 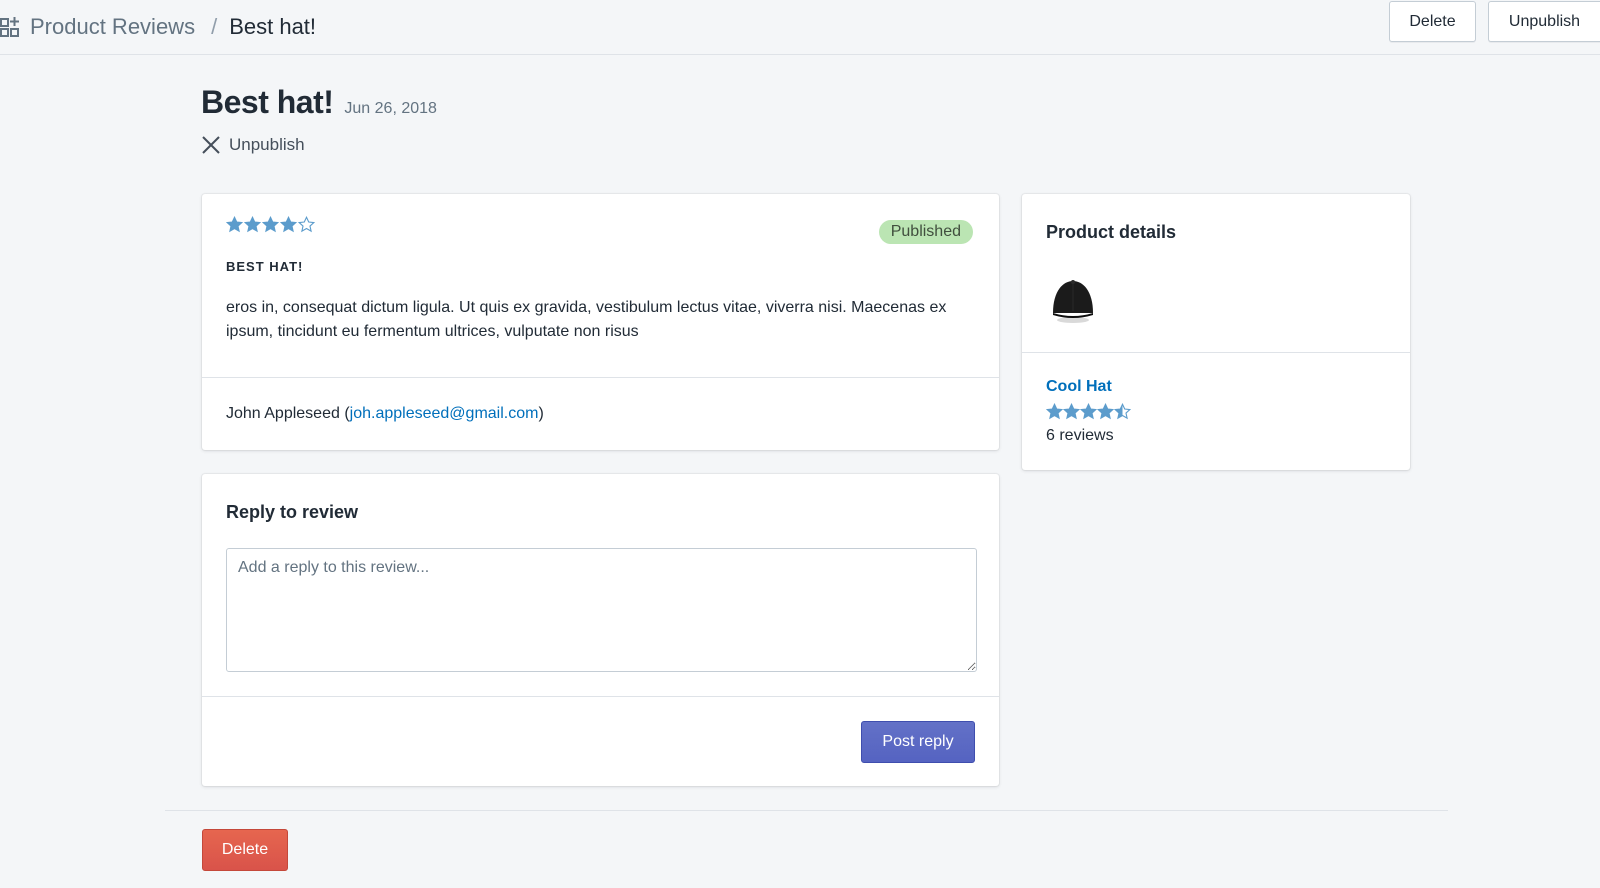 What do you see at coordinates (600, 414) in the screenshot?
I see `review-author: John Appleseed (joh.appleseed@gmail.com)` at bounding box center [600, 414].